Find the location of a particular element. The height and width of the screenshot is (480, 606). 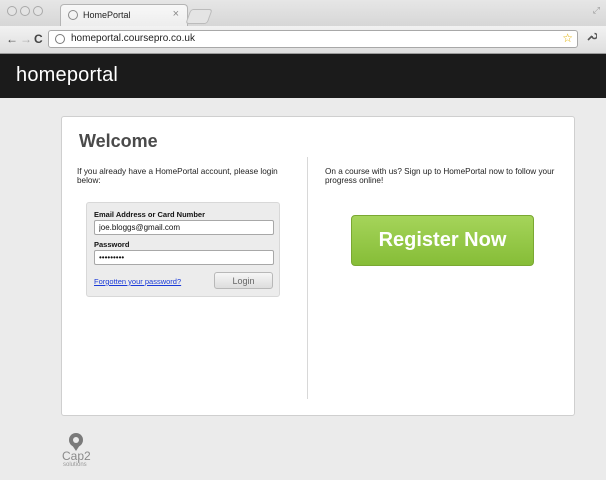

bookmark-star-icon: ☆ is located at coordinates (567, 38).